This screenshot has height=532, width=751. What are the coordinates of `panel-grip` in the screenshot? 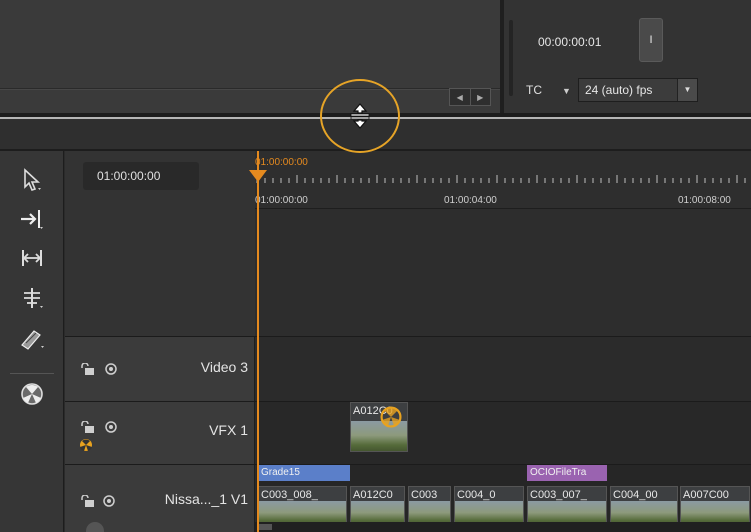 It's located at (511, 58).